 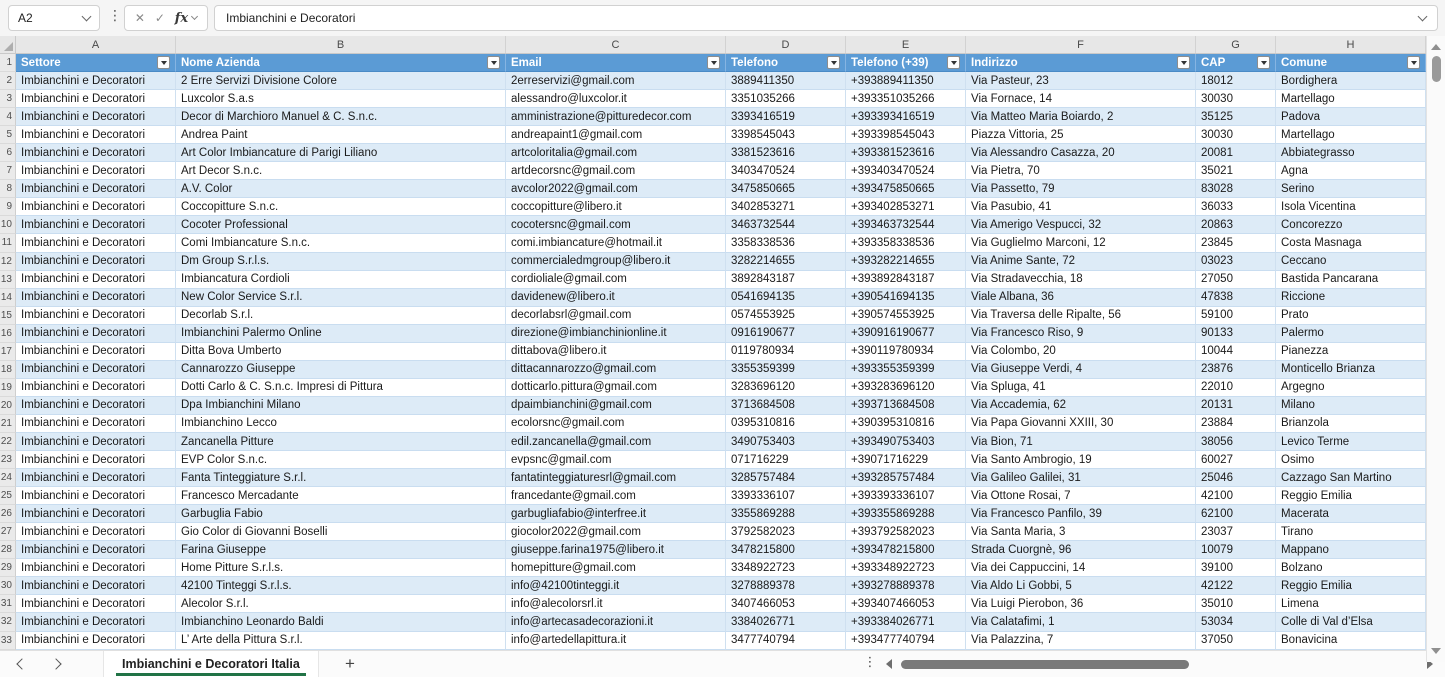 I want to click on cell: cocotersnc@gmail.com, so click(x=616, y=225).